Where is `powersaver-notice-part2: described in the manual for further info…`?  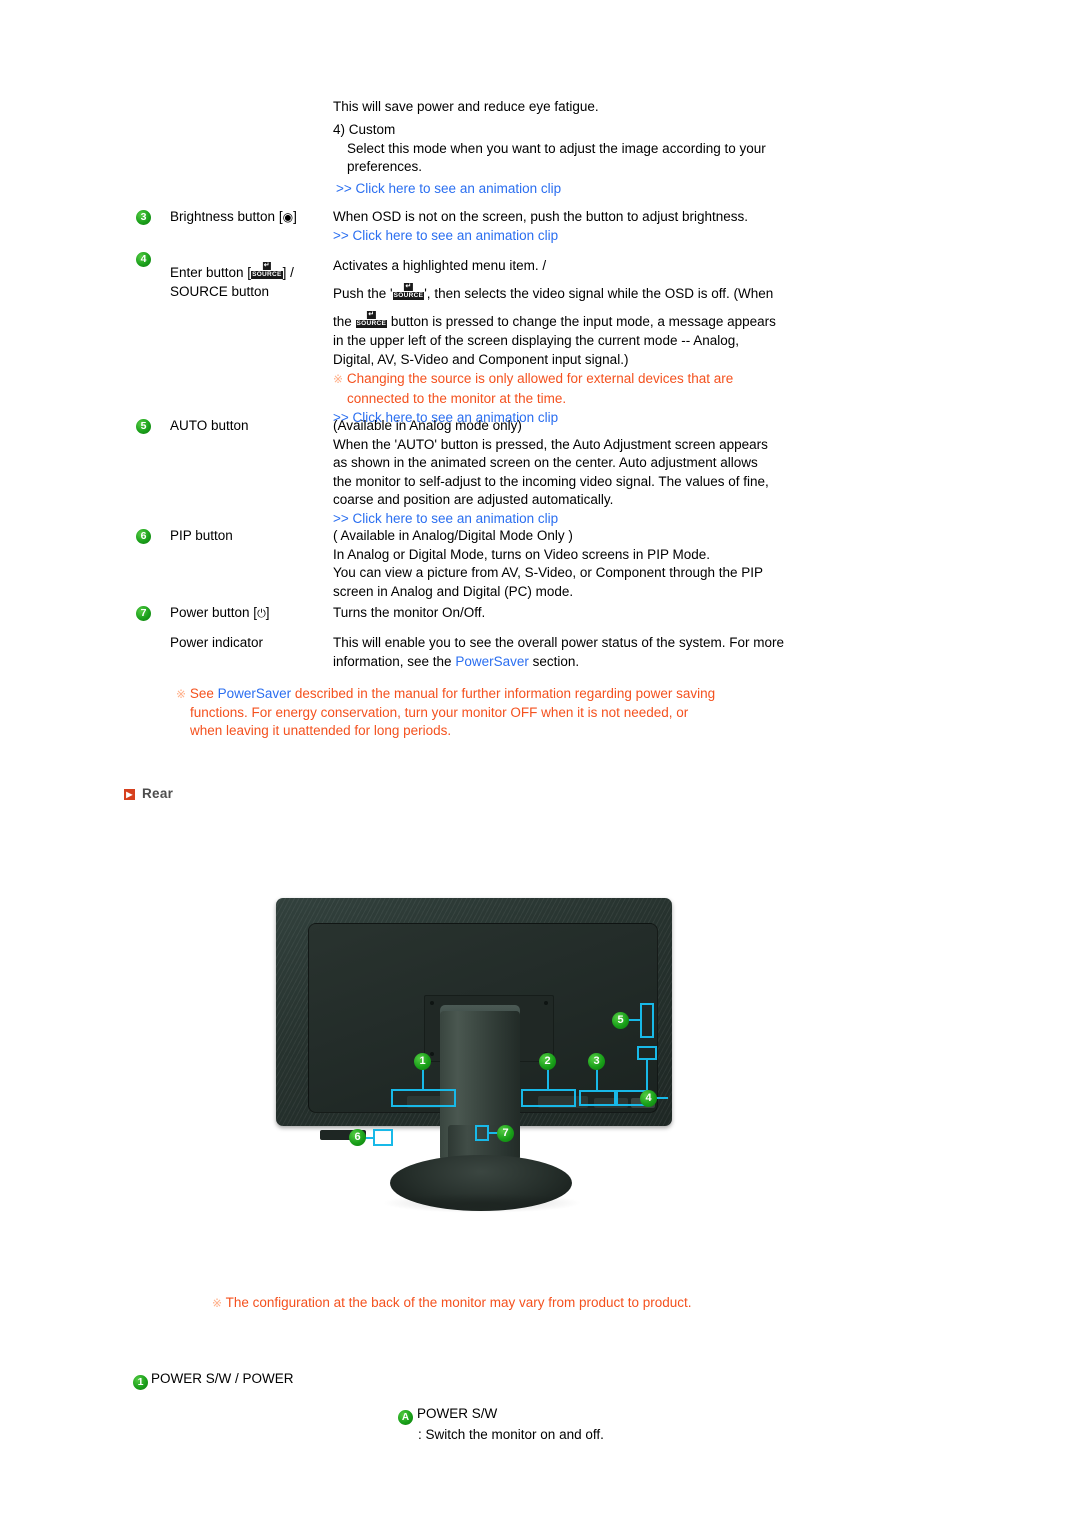 powersaver-notice-part2: described in the manual for further info… is located at coordinates (503, 693).